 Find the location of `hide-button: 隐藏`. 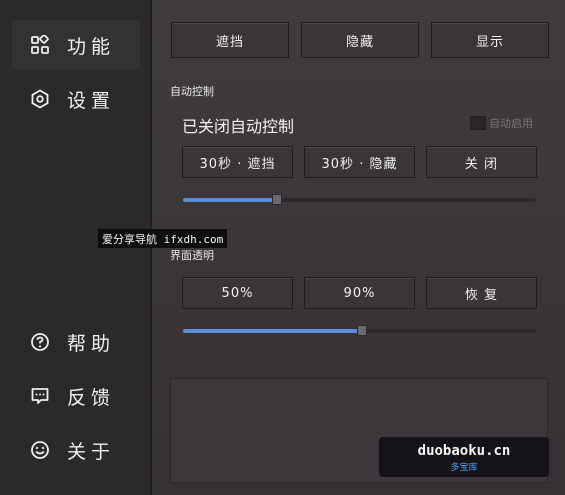

hide-button: 隐藏 is located at coordinates (360, 40).